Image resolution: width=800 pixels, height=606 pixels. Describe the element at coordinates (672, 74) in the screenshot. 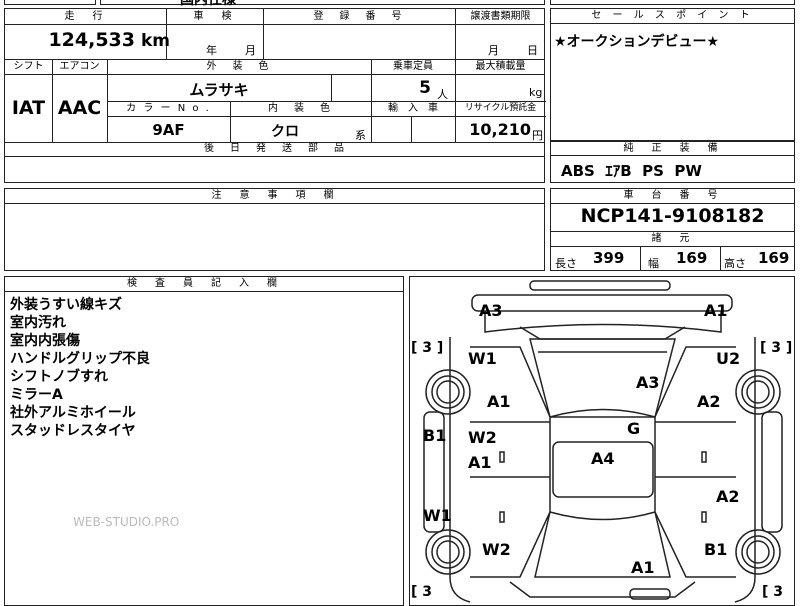

I see `sales-point-panel: セ ー ル ス ポ イ ン ト ★オークションデビュー★` at that location.